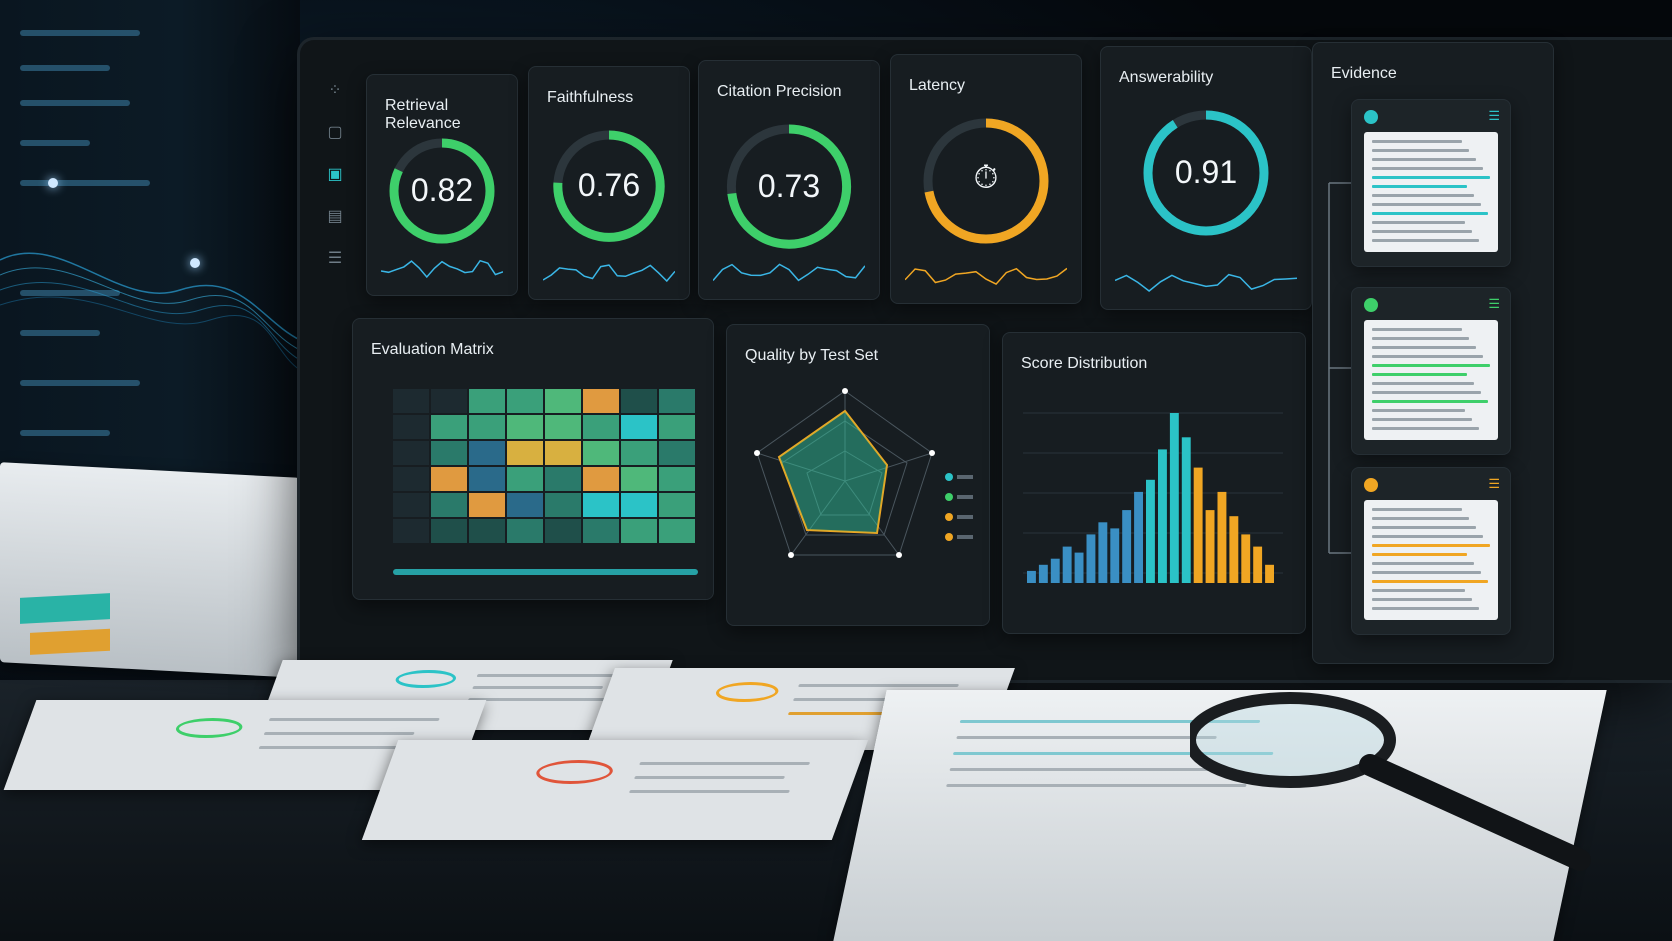  What do you see at coordinates (789, 185) in the screenshot?
I see `kpi-value: 0.73` at bounding box center [789, 185].